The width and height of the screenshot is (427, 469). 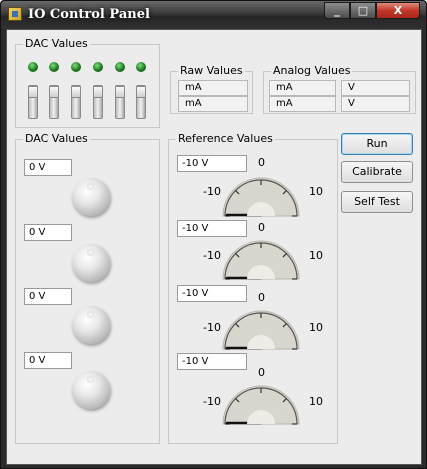 I want to click on window-controls: _ □ X, so click(x=372, y=10).